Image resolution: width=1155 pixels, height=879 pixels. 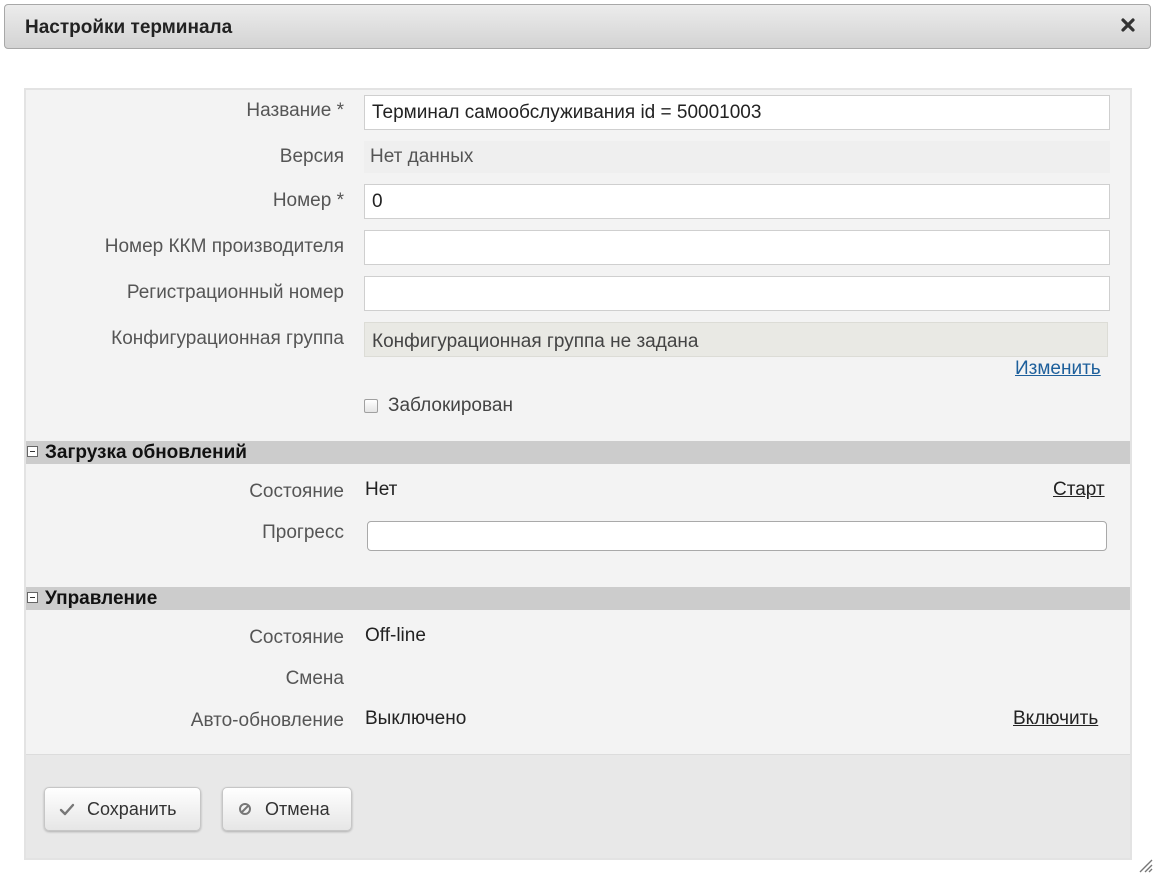 I want to click on updates-state-value: Нет, so click(x=381, y=489).